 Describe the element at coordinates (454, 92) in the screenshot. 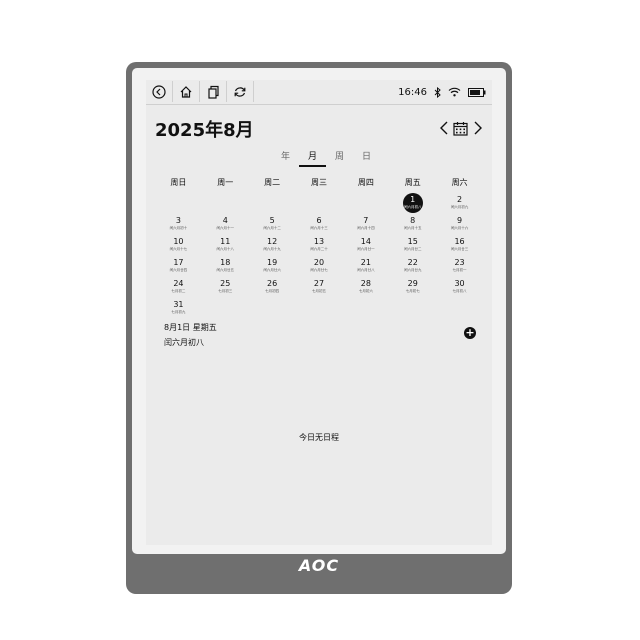

I see `wifi-icon` at that location.